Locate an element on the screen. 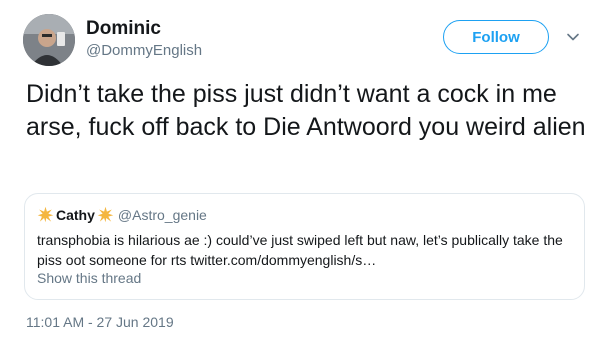 Image resolution: width=600 pixels, height=344 pixels. chevron-down-icon is located at coordinates (573, 37).